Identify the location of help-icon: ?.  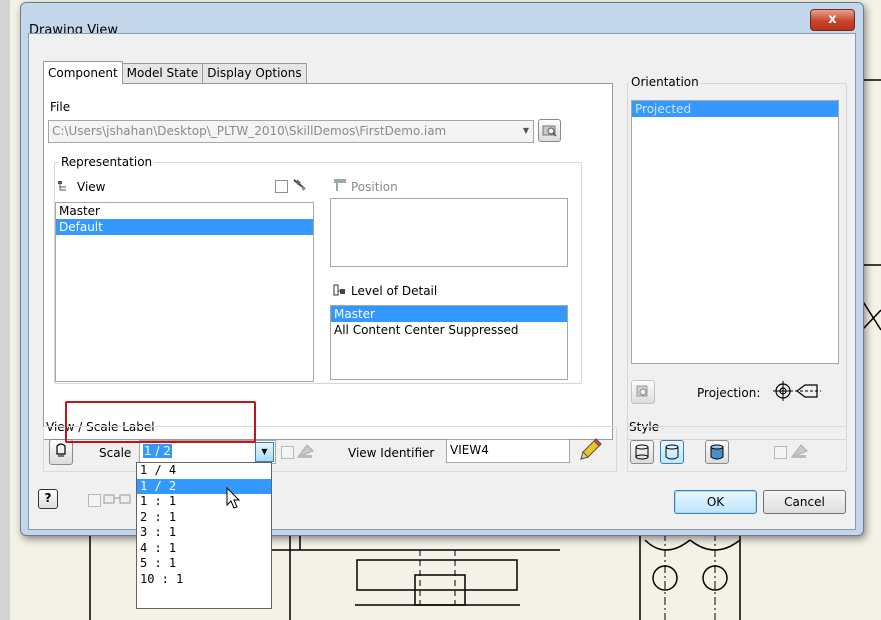
(48, 498).